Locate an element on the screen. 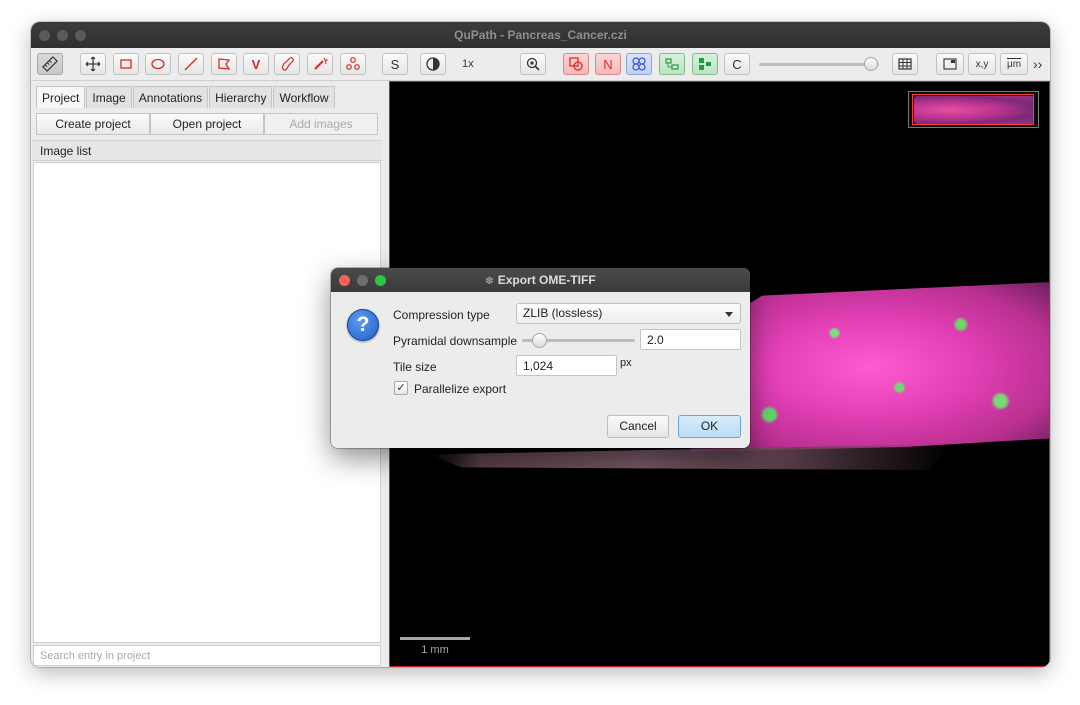 The image size is (1080, 705). ellipse-icon is located at coordinates (158, 64).